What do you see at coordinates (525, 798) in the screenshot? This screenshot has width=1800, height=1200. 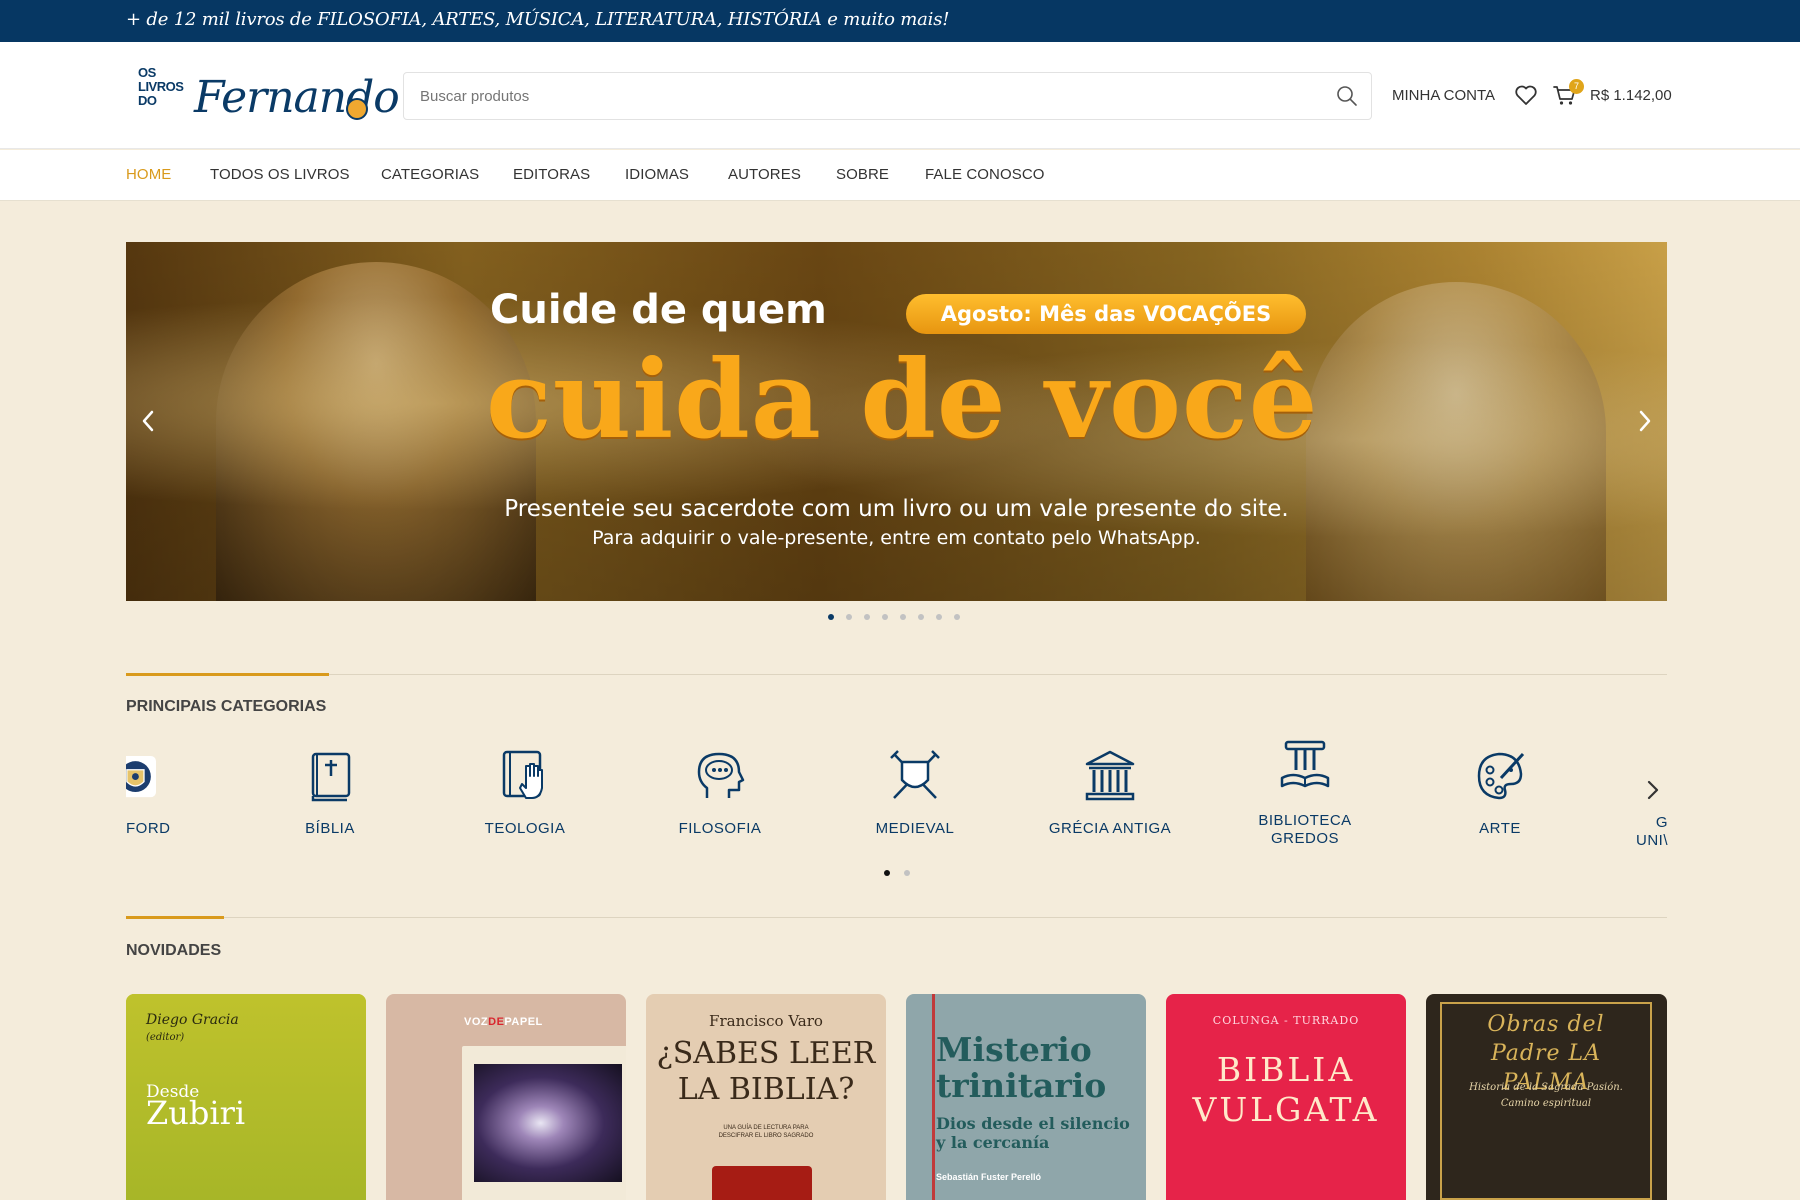 I see `category-item-teologia: TEOLOGIA` at bounding box center [525, 798].